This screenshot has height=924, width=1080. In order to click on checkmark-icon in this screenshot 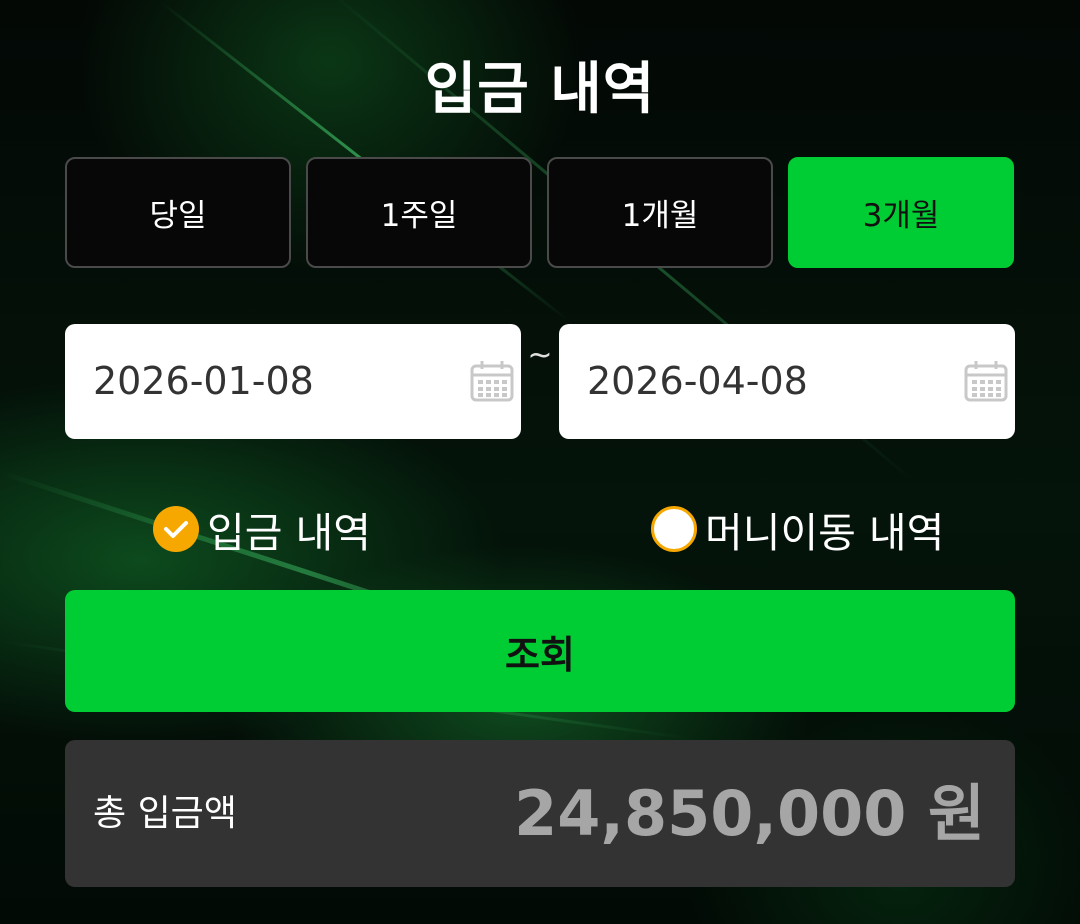, I will do `click(176, 529)`.